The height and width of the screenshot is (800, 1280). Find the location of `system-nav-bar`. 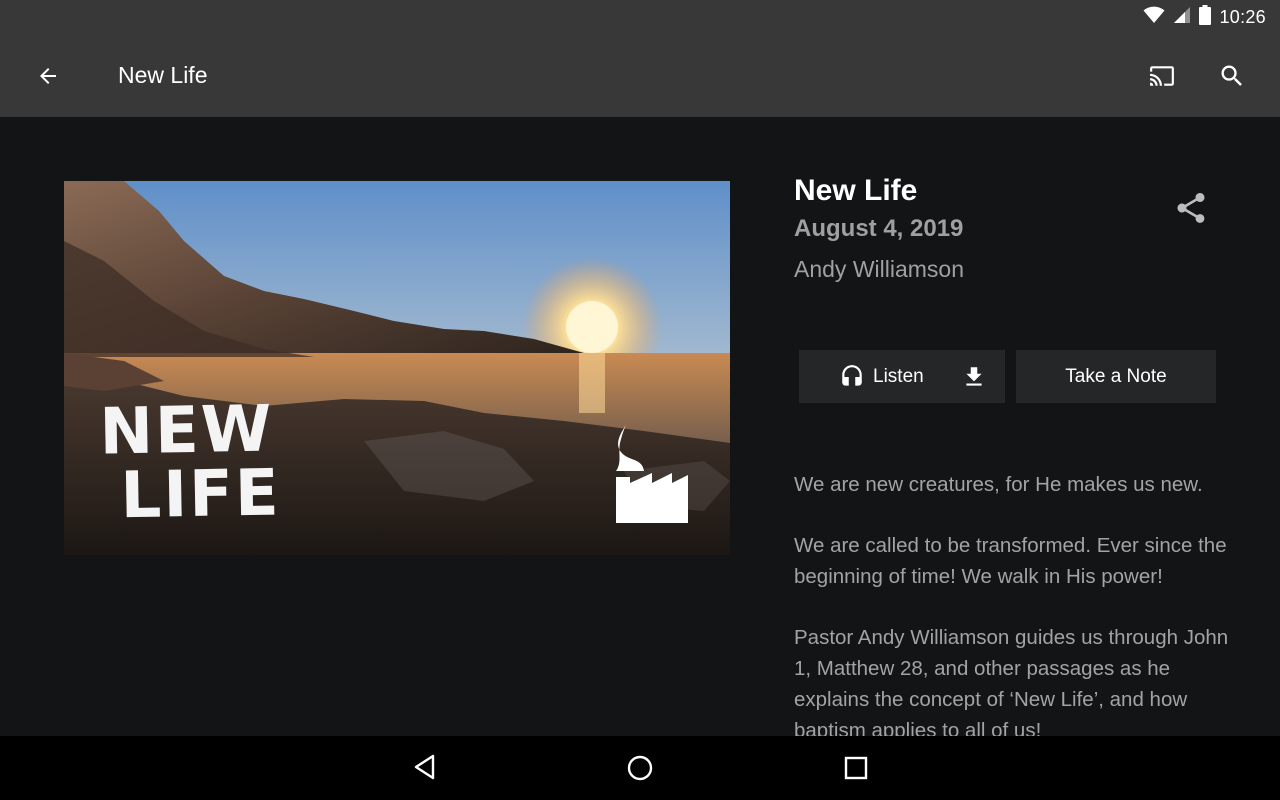

system-nav-bar is located at coordinates (640, 768).